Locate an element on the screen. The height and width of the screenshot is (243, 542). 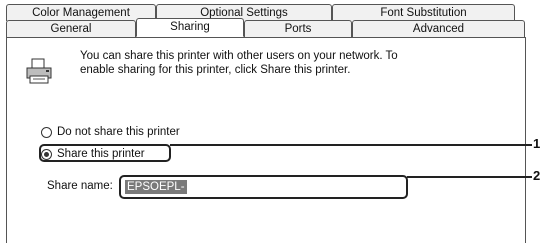
do-not-share-radio is located at coordinates (46, 132).